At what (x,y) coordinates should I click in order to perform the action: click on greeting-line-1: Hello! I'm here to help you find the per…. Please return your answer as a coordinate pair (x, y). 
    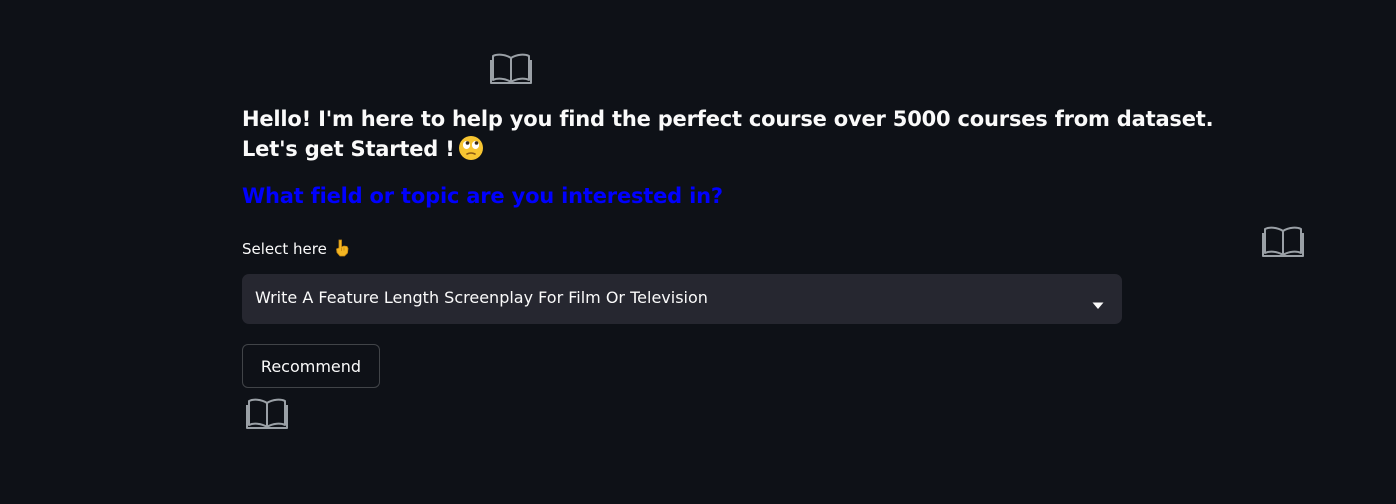
    Looking at the image, I should click on (728, 119).